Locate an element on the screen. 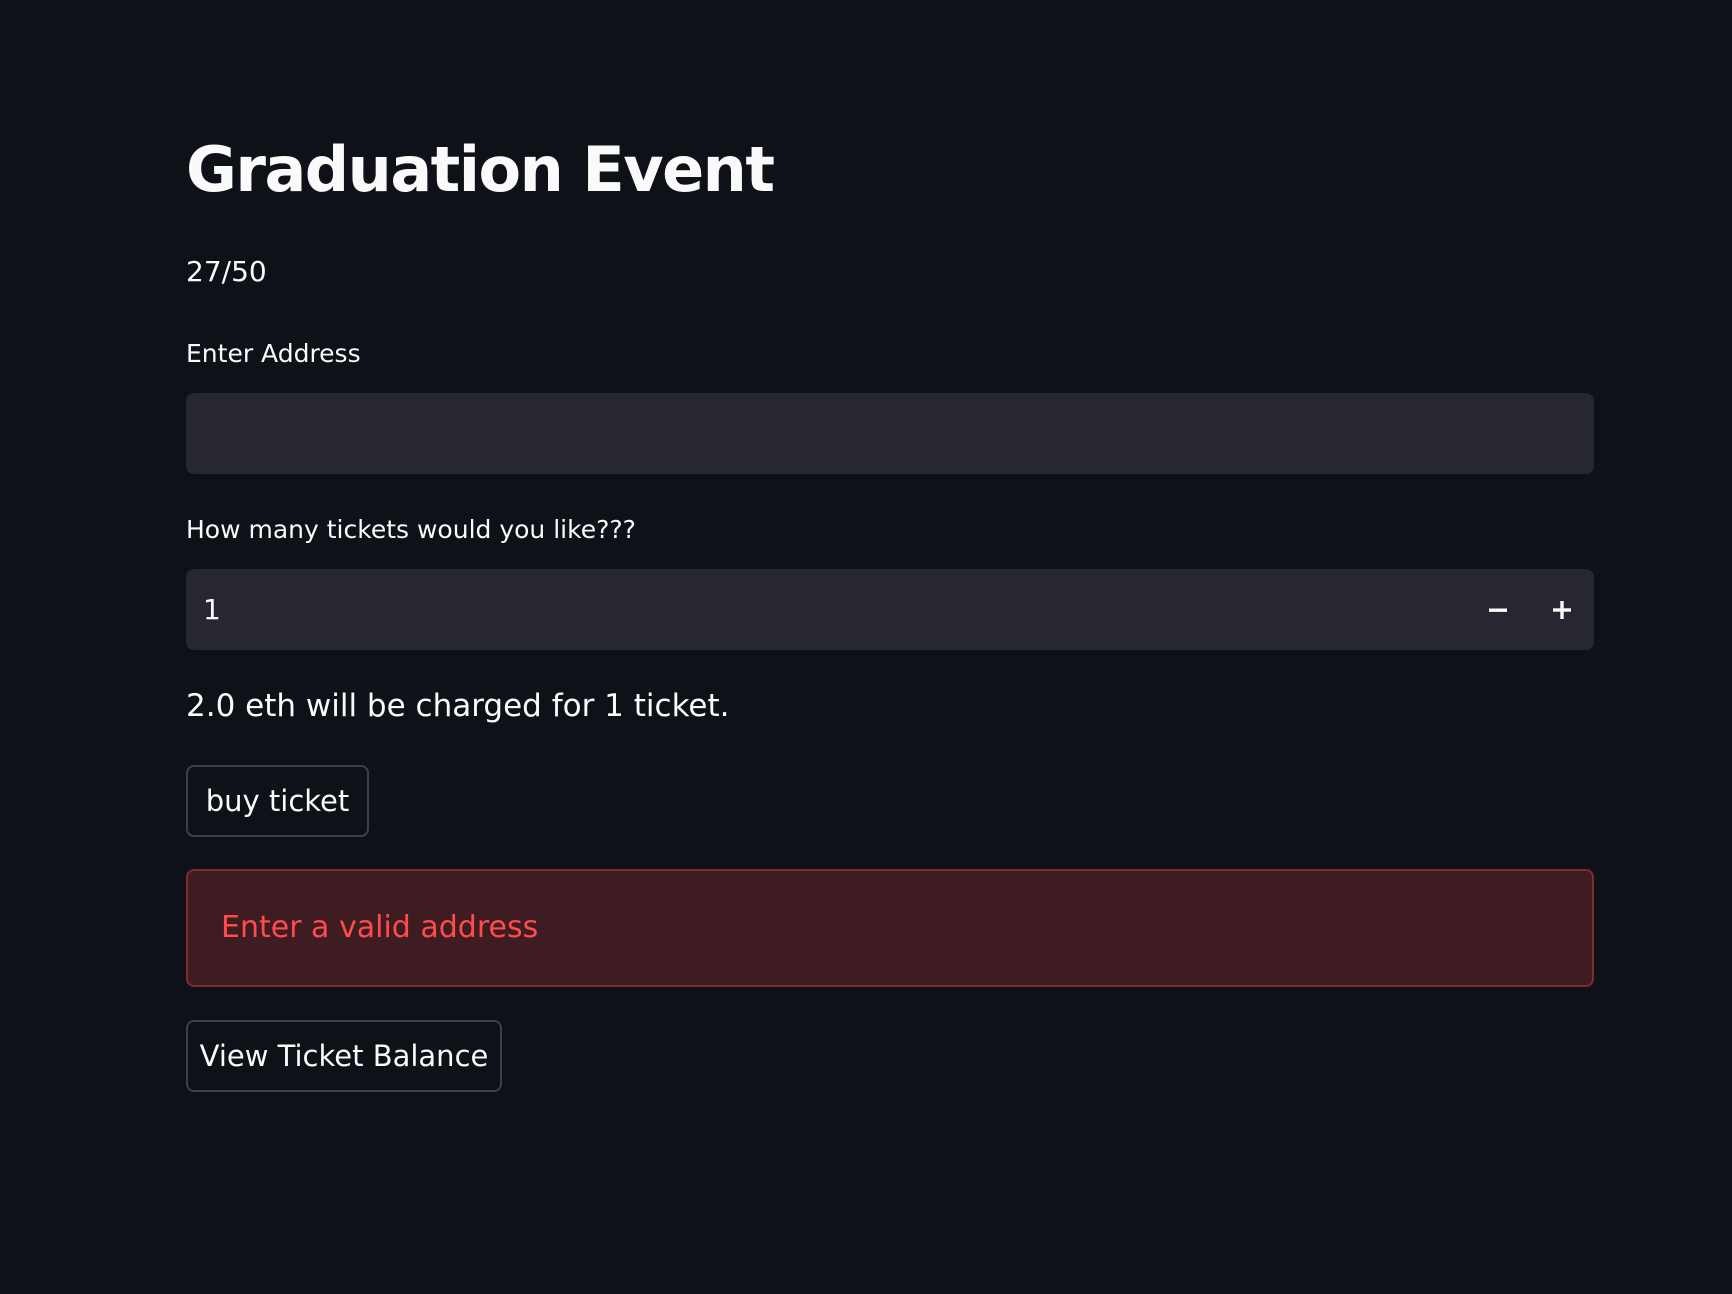 Image resolution: width=1732 pixels, height=1294 pixels. buy-ticket-button: buy ticket is located at coordinates (277, 801).